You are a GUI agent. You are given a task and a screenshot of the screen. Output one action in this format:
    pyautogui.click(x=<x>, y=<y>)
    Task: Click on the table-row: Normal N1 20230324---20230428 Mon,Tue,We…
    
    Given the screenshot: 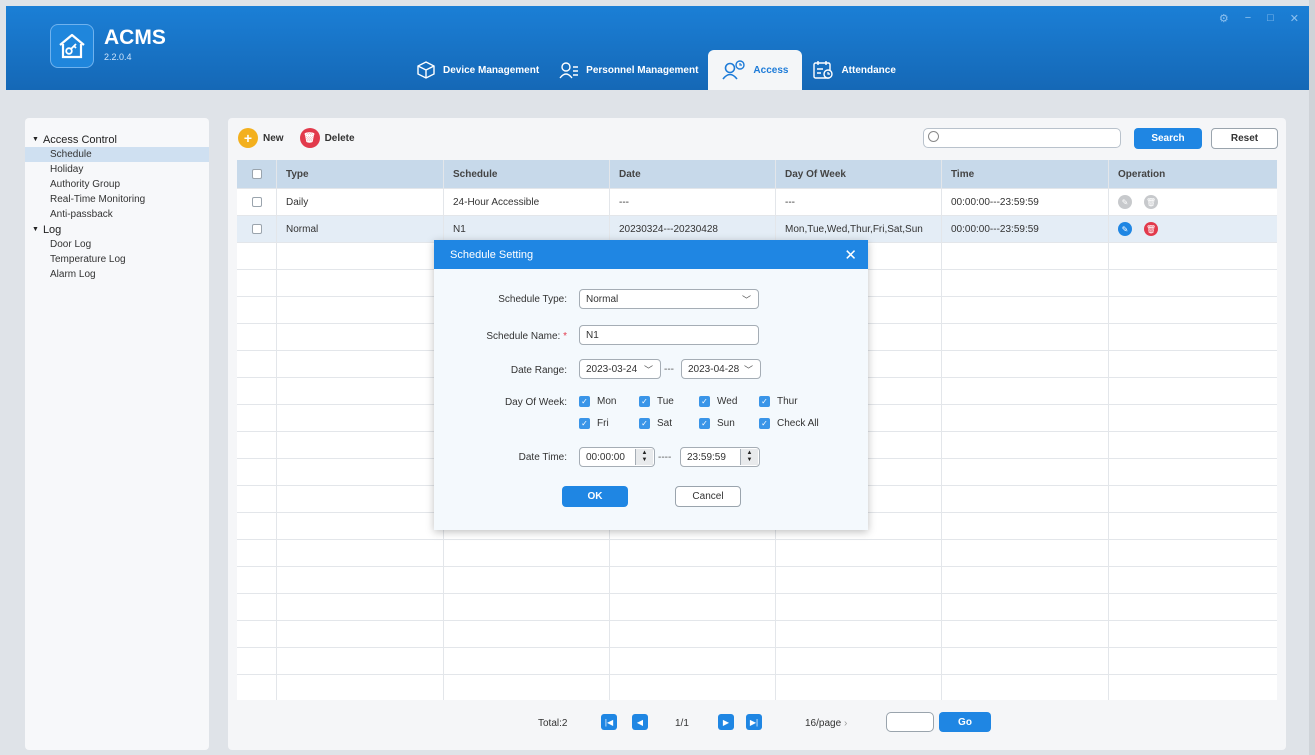 What is the action you would take?
    pyautogui.click(x=757, y=229)
    